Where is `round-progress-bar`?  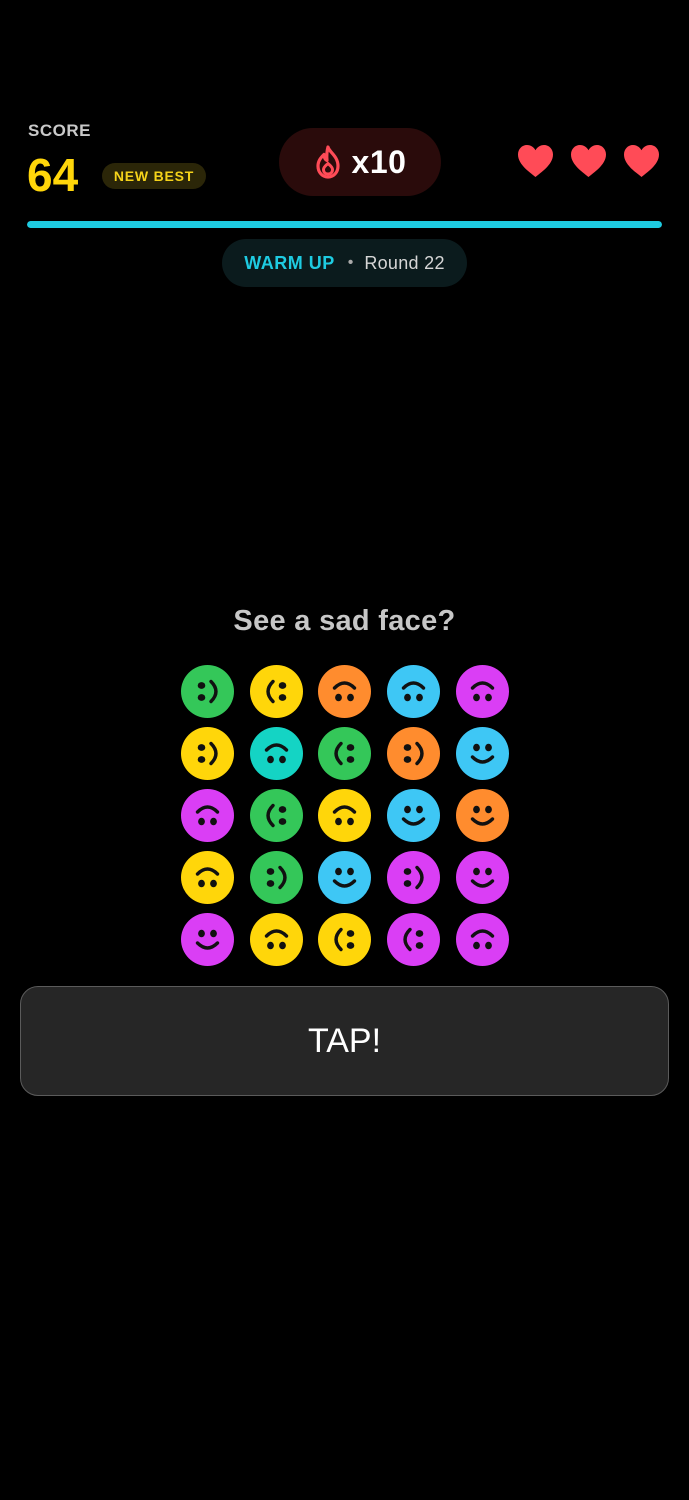 round-progress-bar is located at coordinates (344, 224).